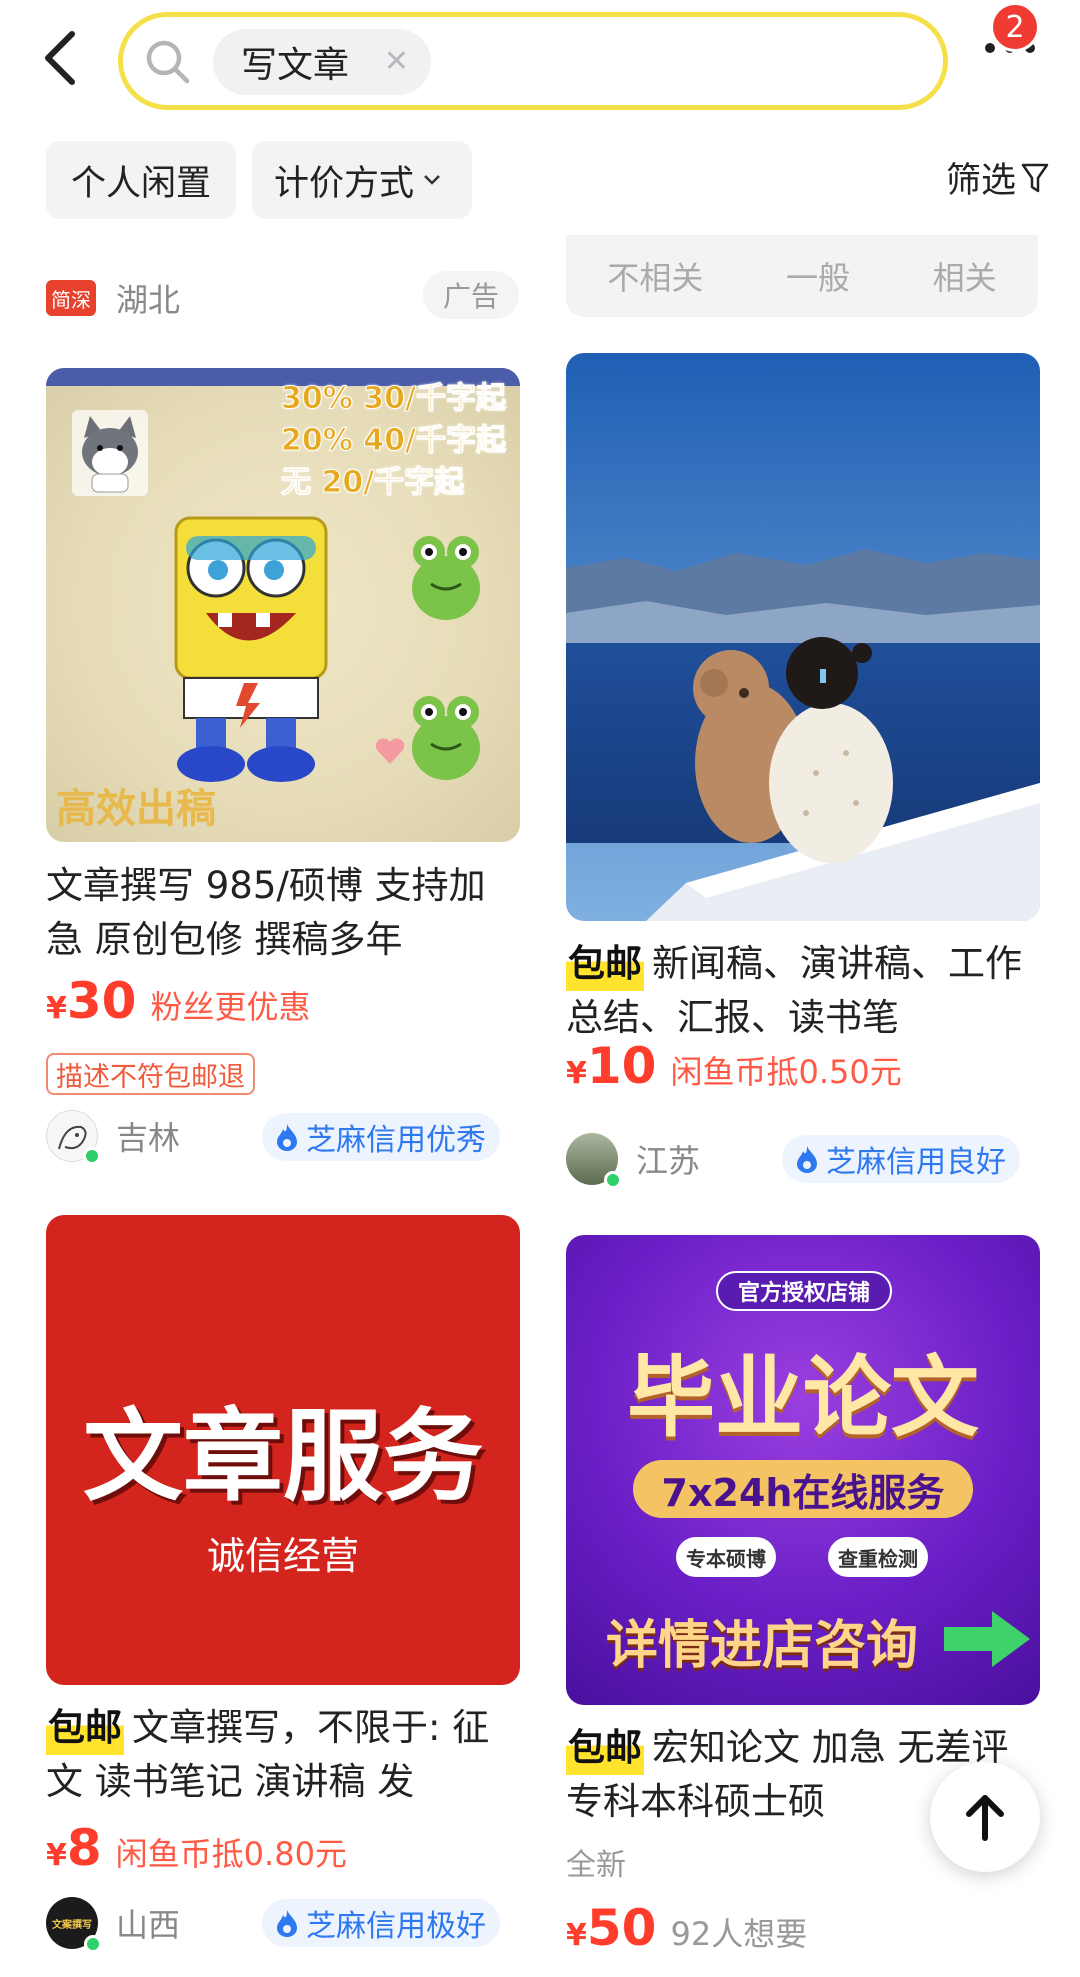  I want to click on search-keyword: 写文章, so click(295, 65).